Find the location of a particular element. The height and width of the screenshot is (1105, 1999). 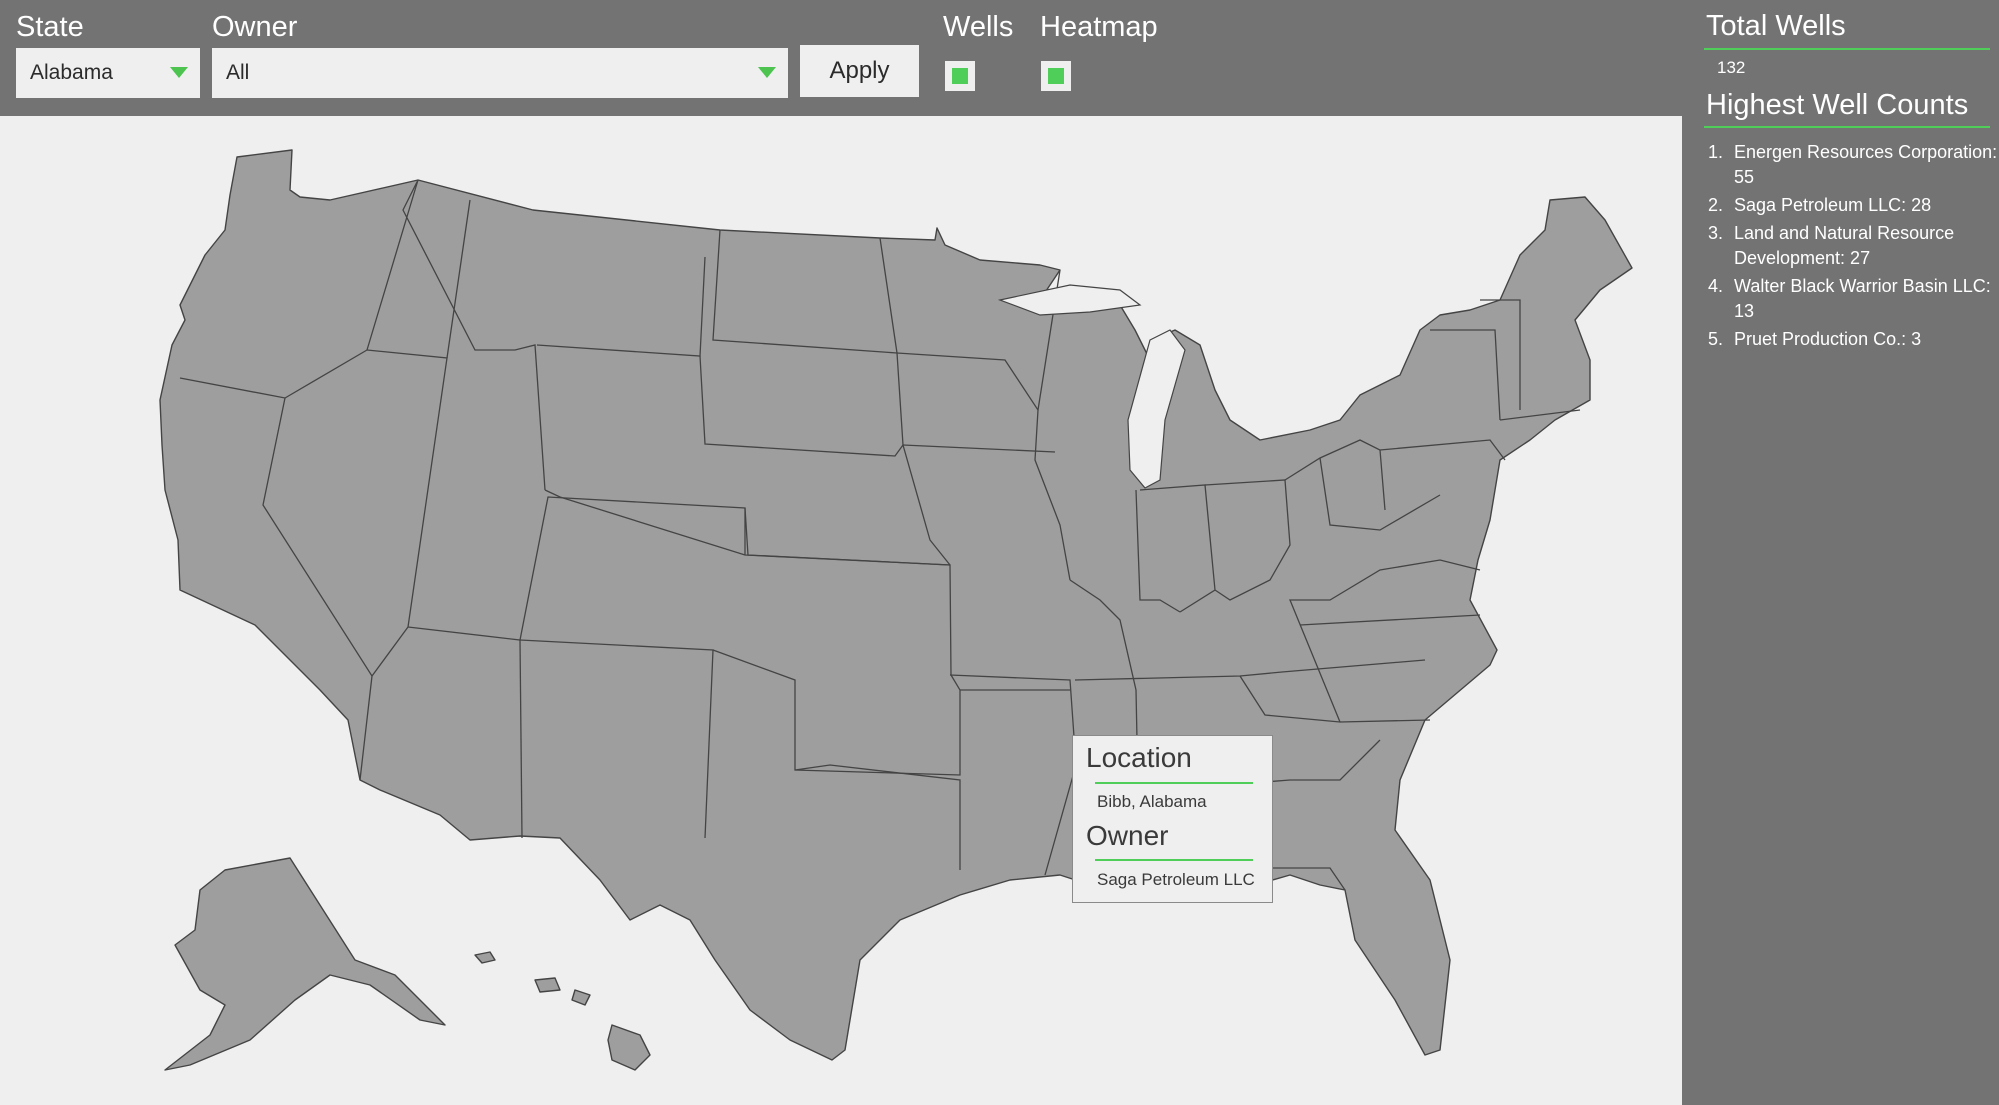

total-wells-heading: Total Wells is located at coordinates (1776, 26).